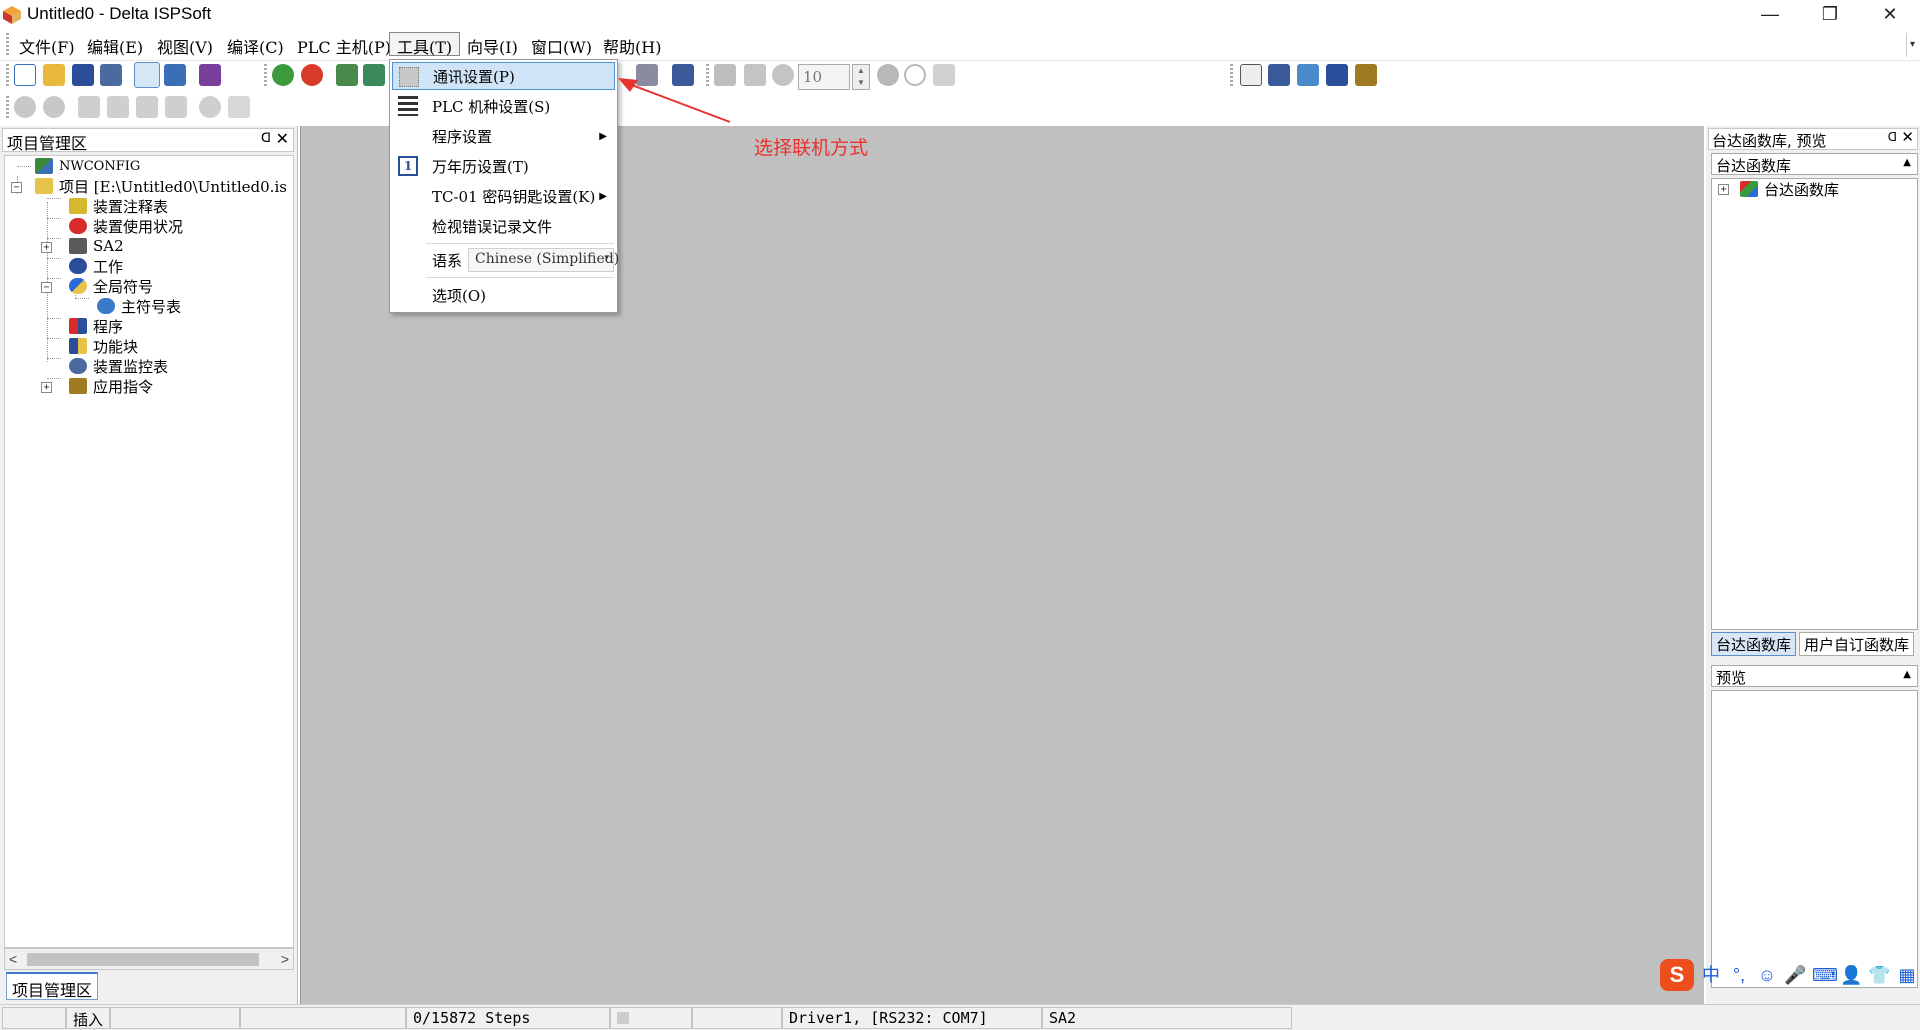 The image size is (1920, 1030). What do you see at coordinates (143, 959) in the screenshot?
I see `scroll-thumb` at bounding box center [143, 959].